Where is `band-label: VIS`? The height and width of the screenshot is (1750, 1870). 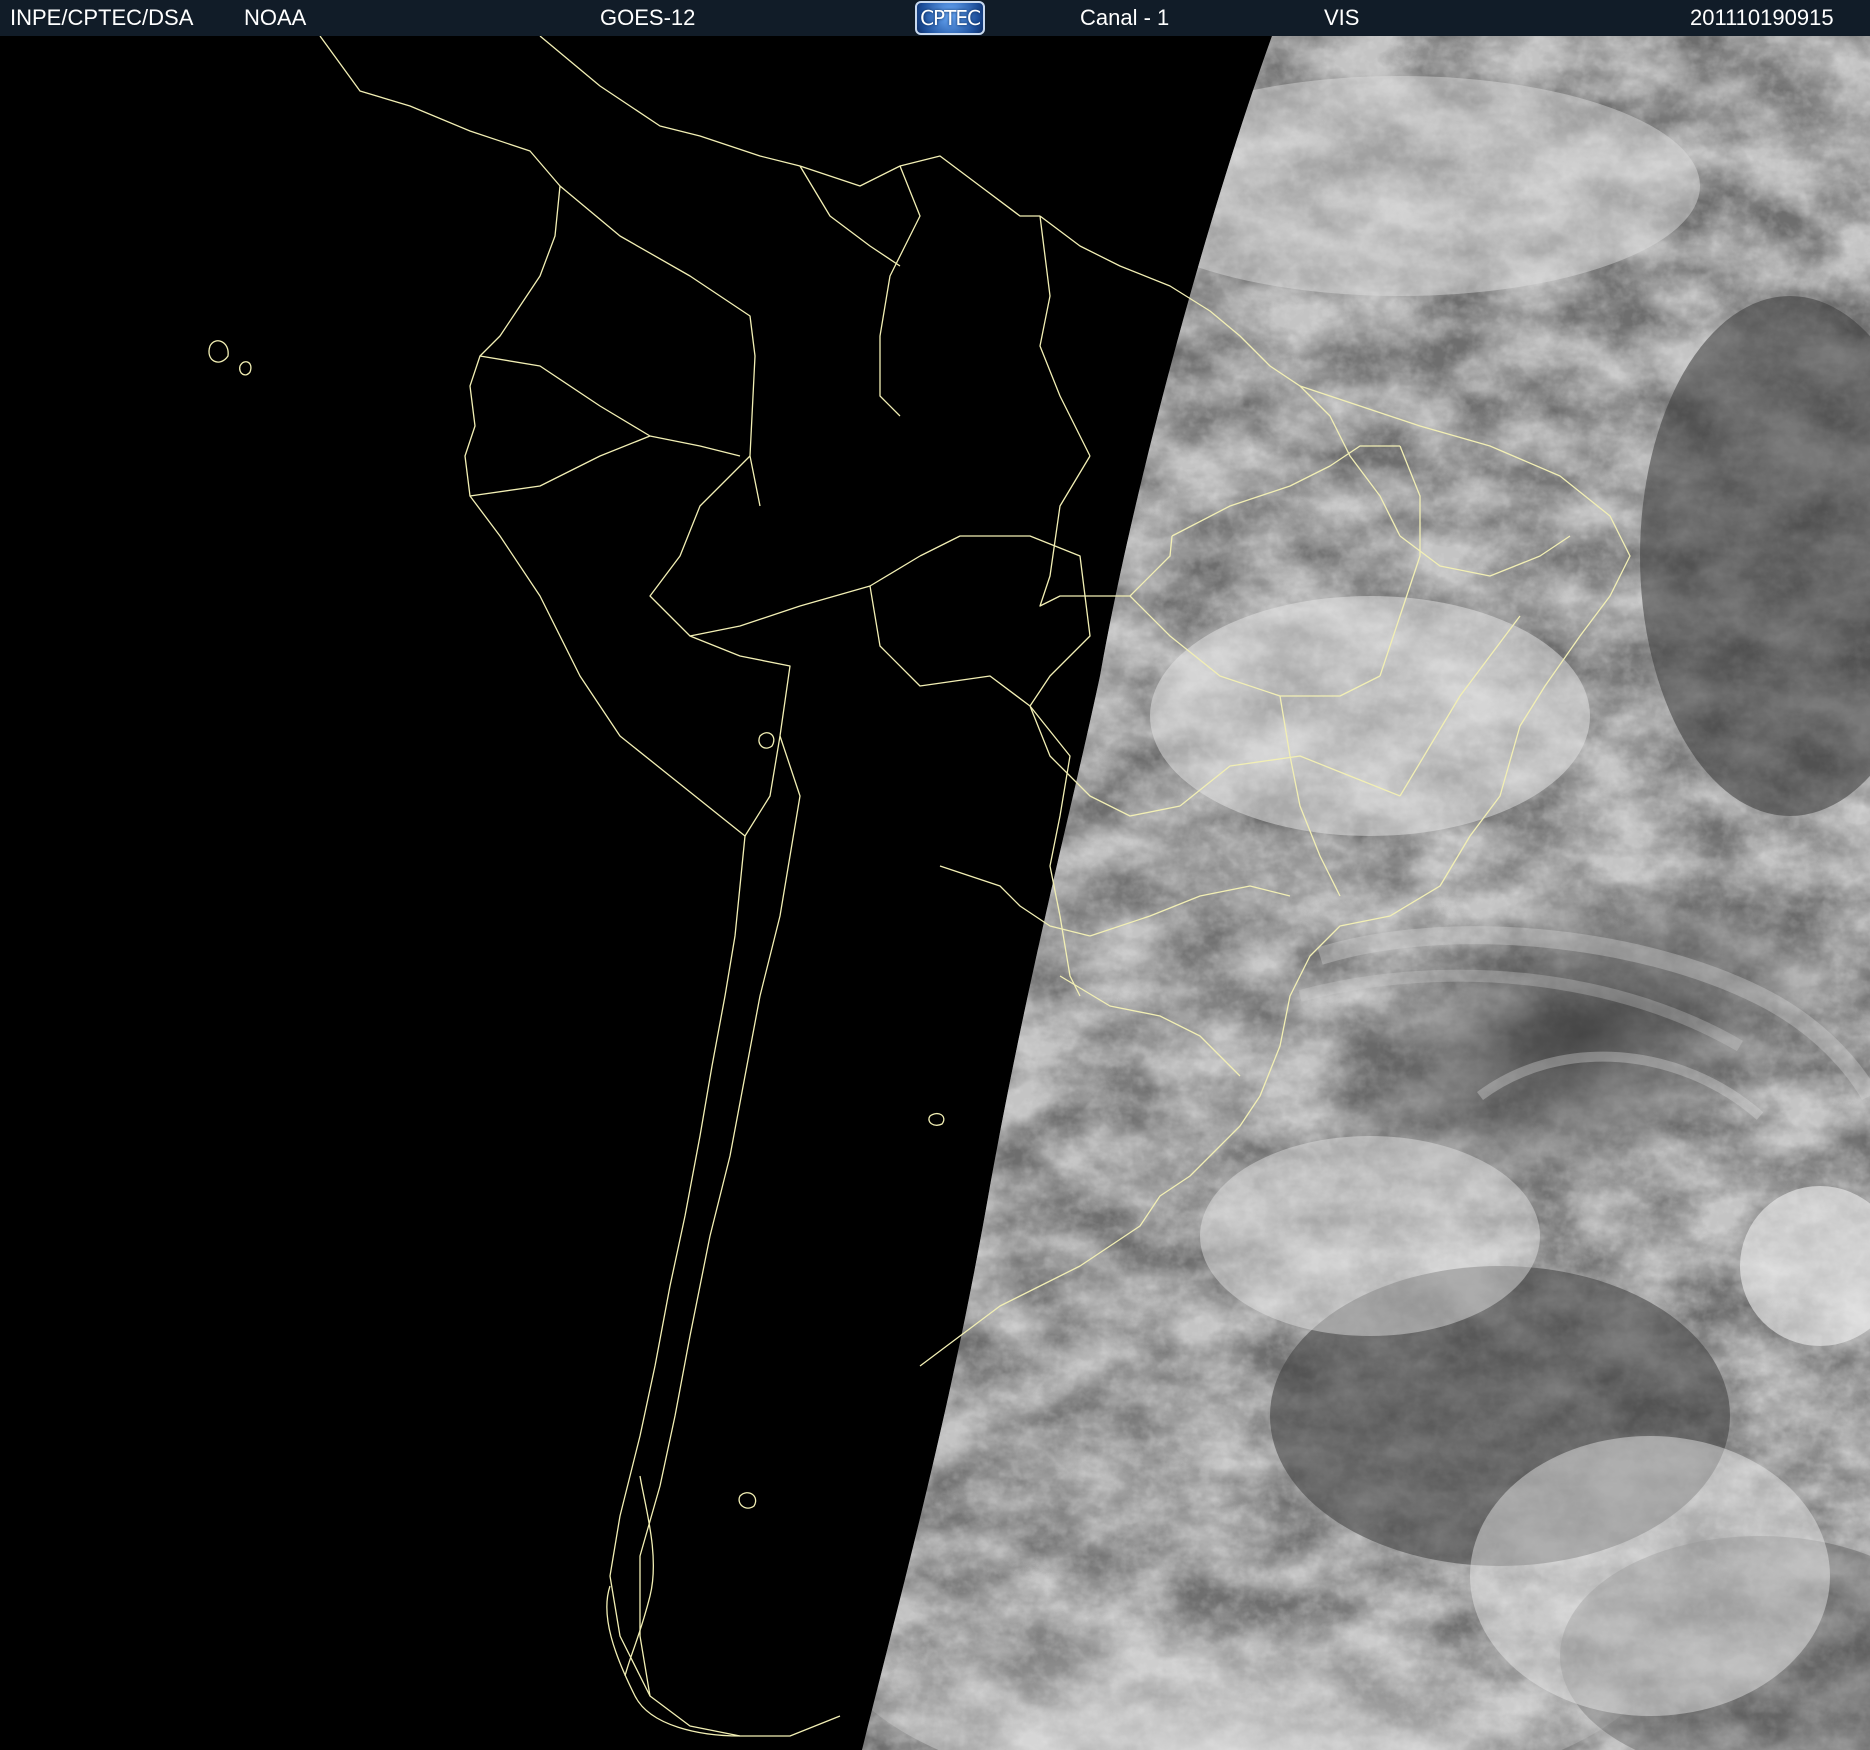 band-label: VIS is located at coordinates (1342, 17).